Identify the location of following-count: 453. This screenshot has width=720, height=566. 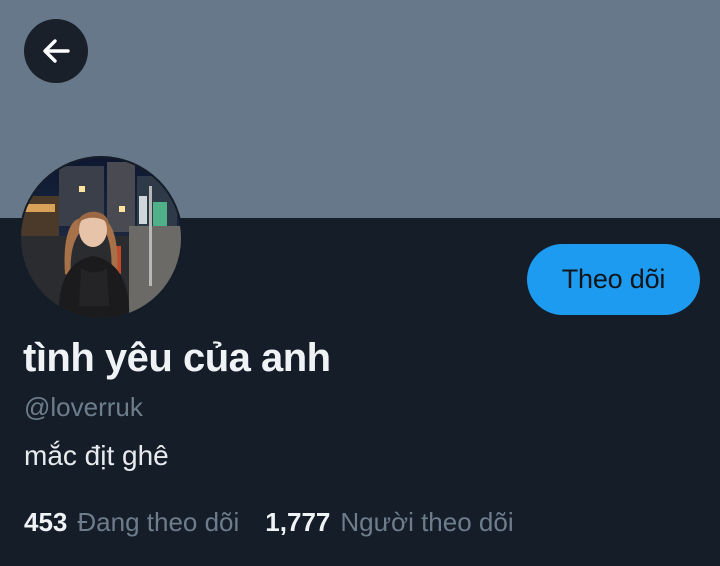
(46, 522).